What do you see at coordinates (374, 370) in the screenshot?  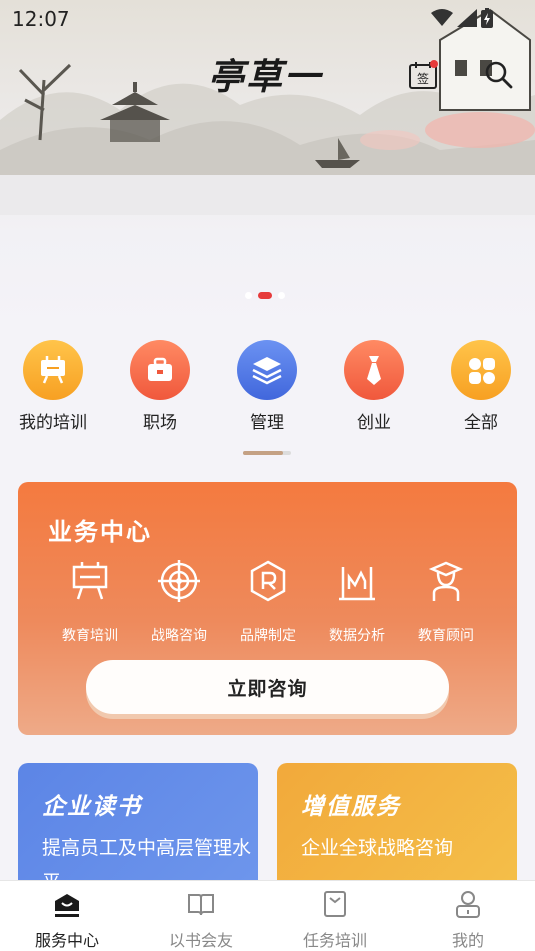 I see `tie-icon` at bounding box center [374, 370].